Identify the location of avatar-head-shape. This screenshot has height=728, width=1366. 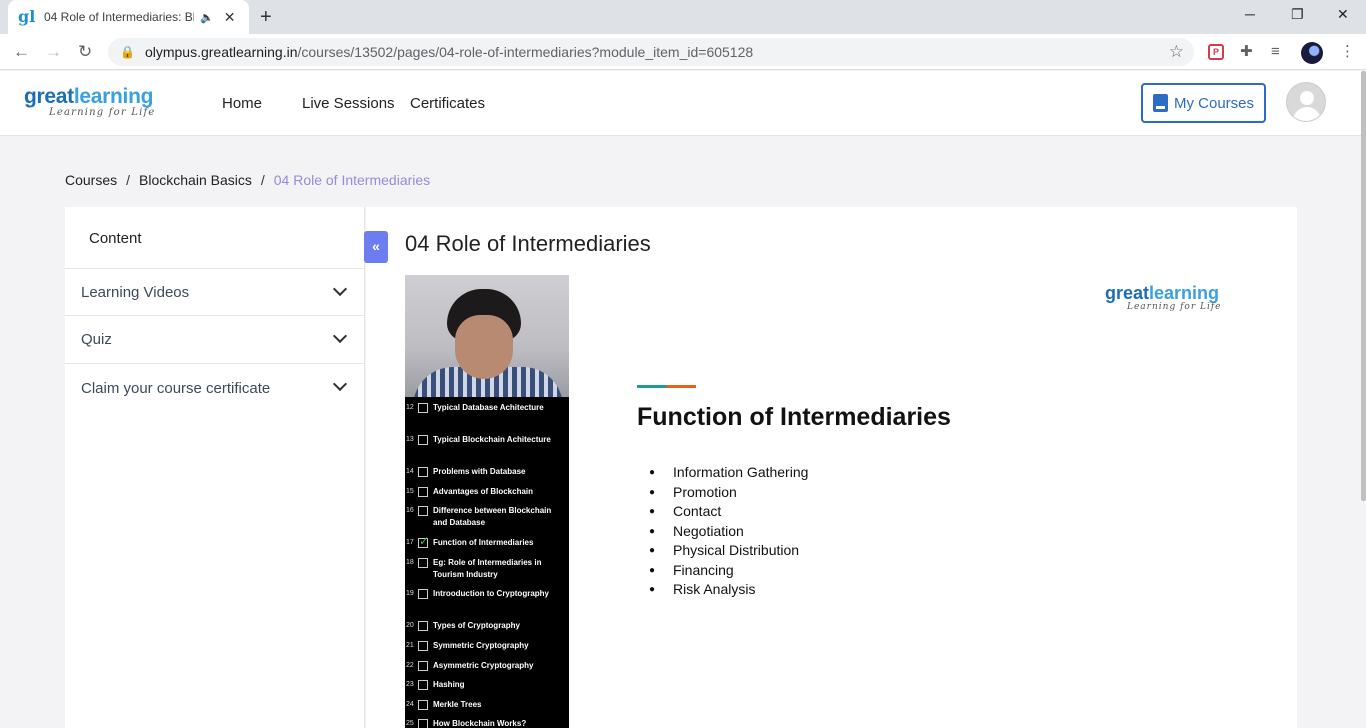
(1307, 98).